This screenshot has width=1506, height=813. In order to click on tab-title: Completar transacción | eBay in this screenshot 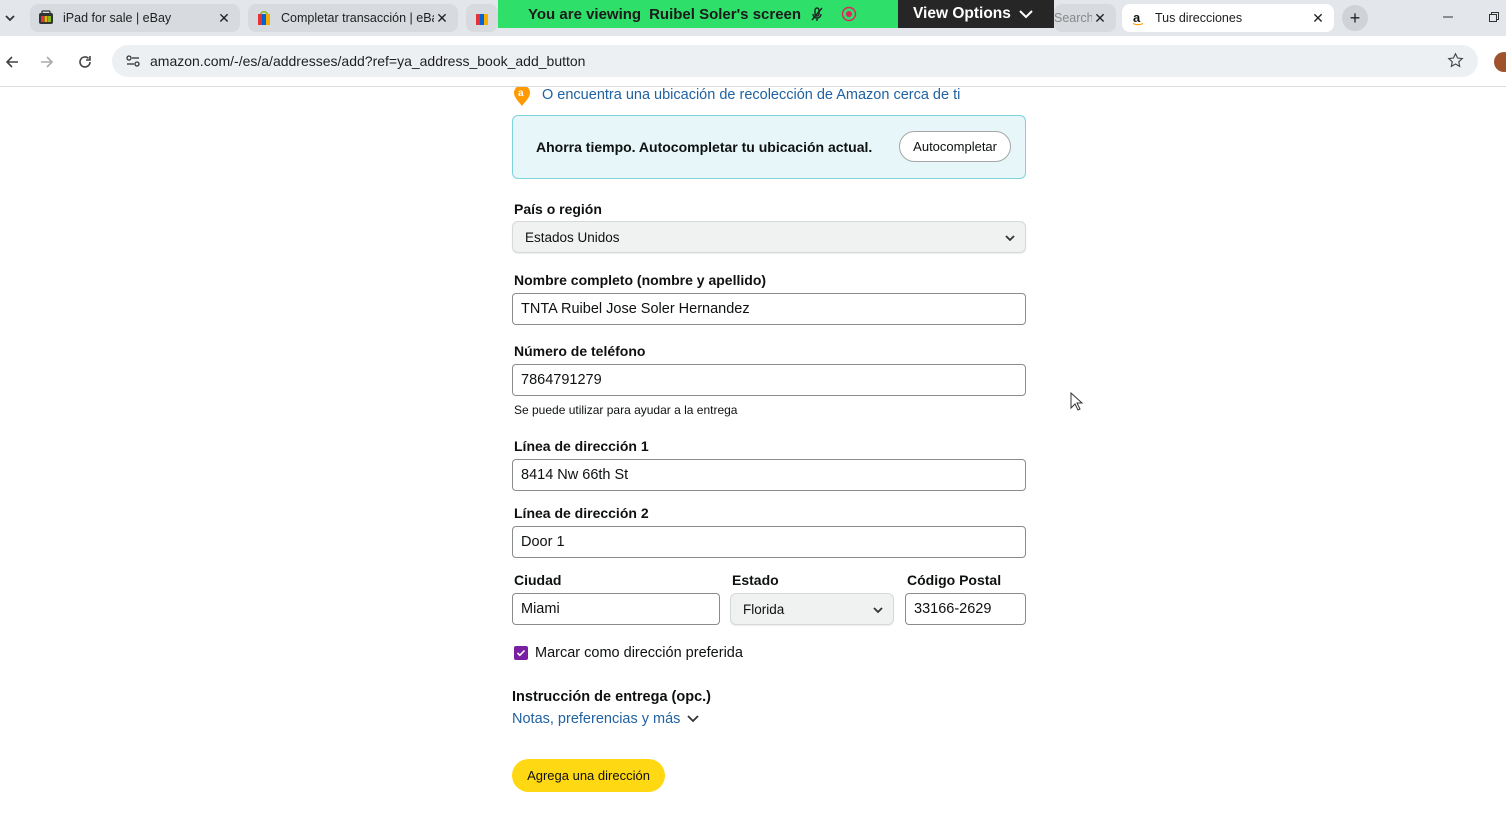, I will do `click(357, 18)`.